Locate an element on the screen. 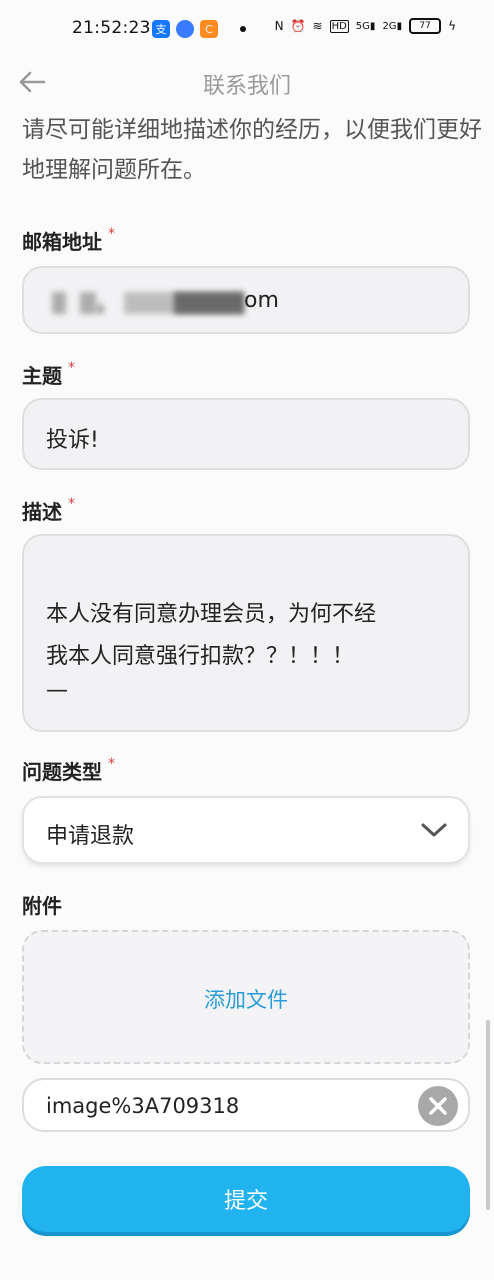 Image resolution: width=494 pixels, height=1280 pixels. subject-field: 投诉! is located at coordinates (246, 434).